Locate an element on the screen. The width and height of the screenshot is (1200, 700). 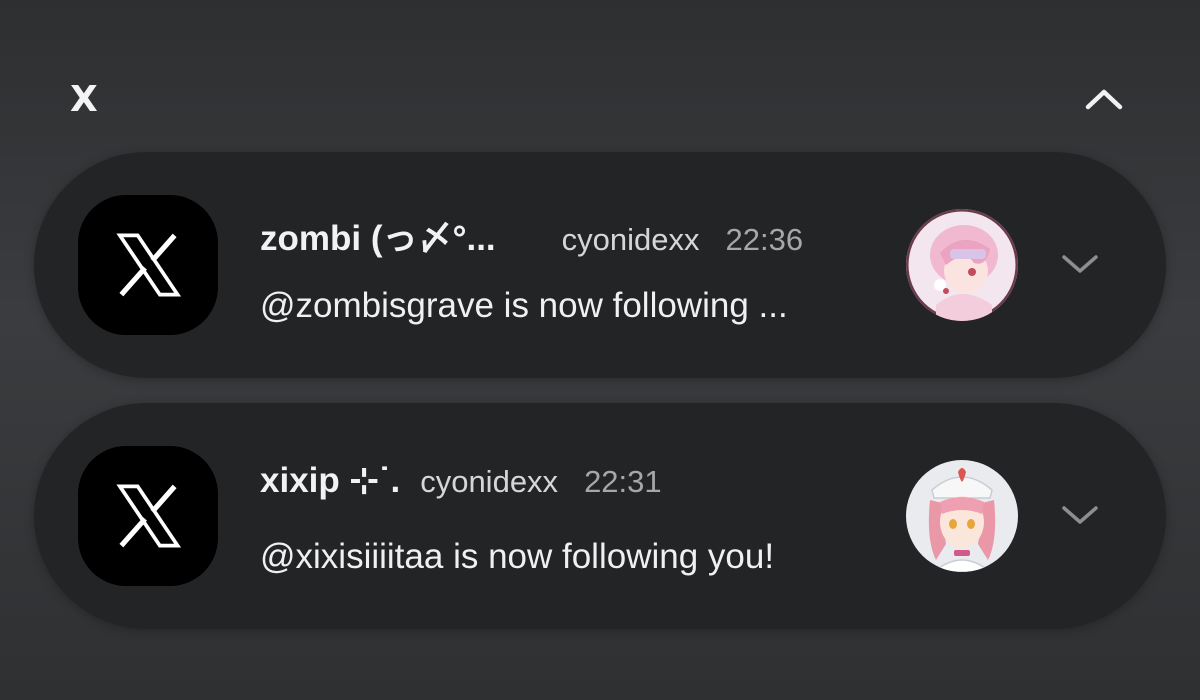
sender-name: xixip ⊹˙. is located at coordinates (330, 480).